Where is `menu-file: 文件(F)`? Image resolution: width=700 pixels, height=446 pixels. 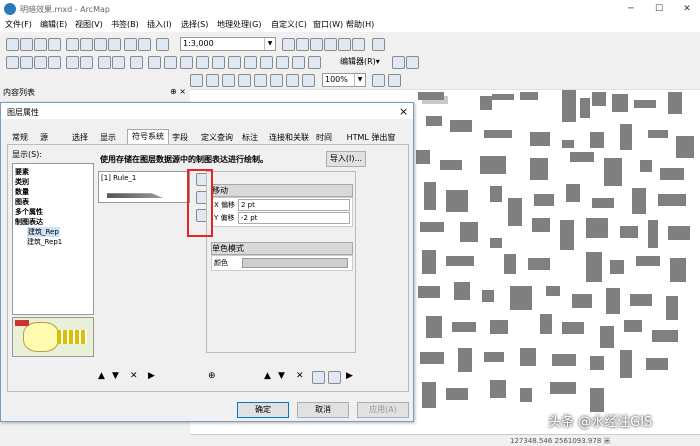
menu-file: 文件(F) is located at coordinates (18, 24).